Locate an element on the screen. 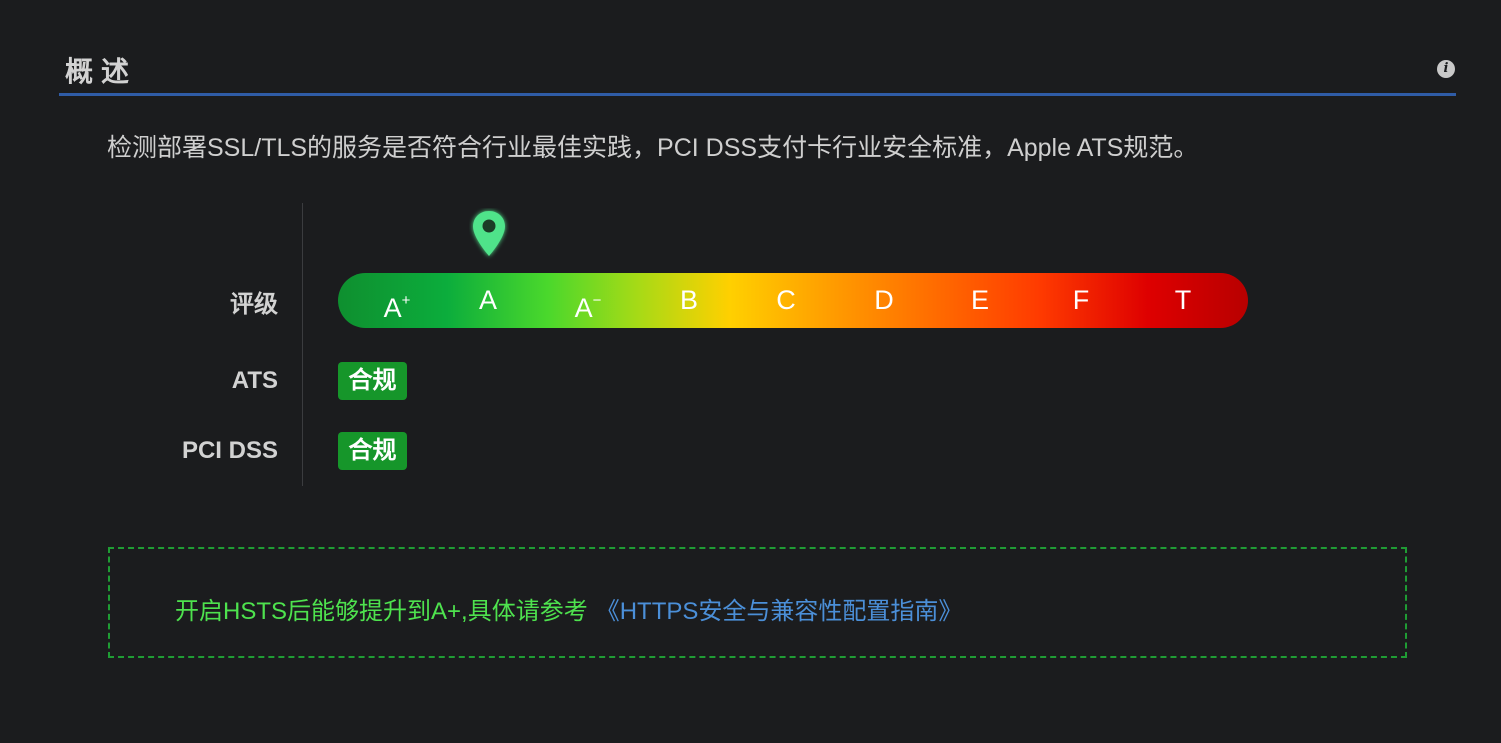 This screenshot has height=743, width=1501. hsts-tip-box: 开启HSTS后能够提升到A+,具体请参考 《HTTPS安全与兼容性配置指南》 is located at coordinates (757, 602).